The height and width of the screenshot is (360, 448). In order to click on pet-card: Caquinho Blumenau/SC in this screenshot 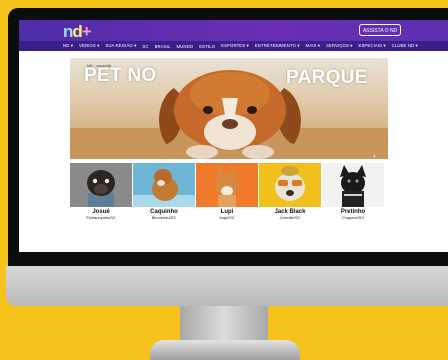, I will do `click(164, 193)`.